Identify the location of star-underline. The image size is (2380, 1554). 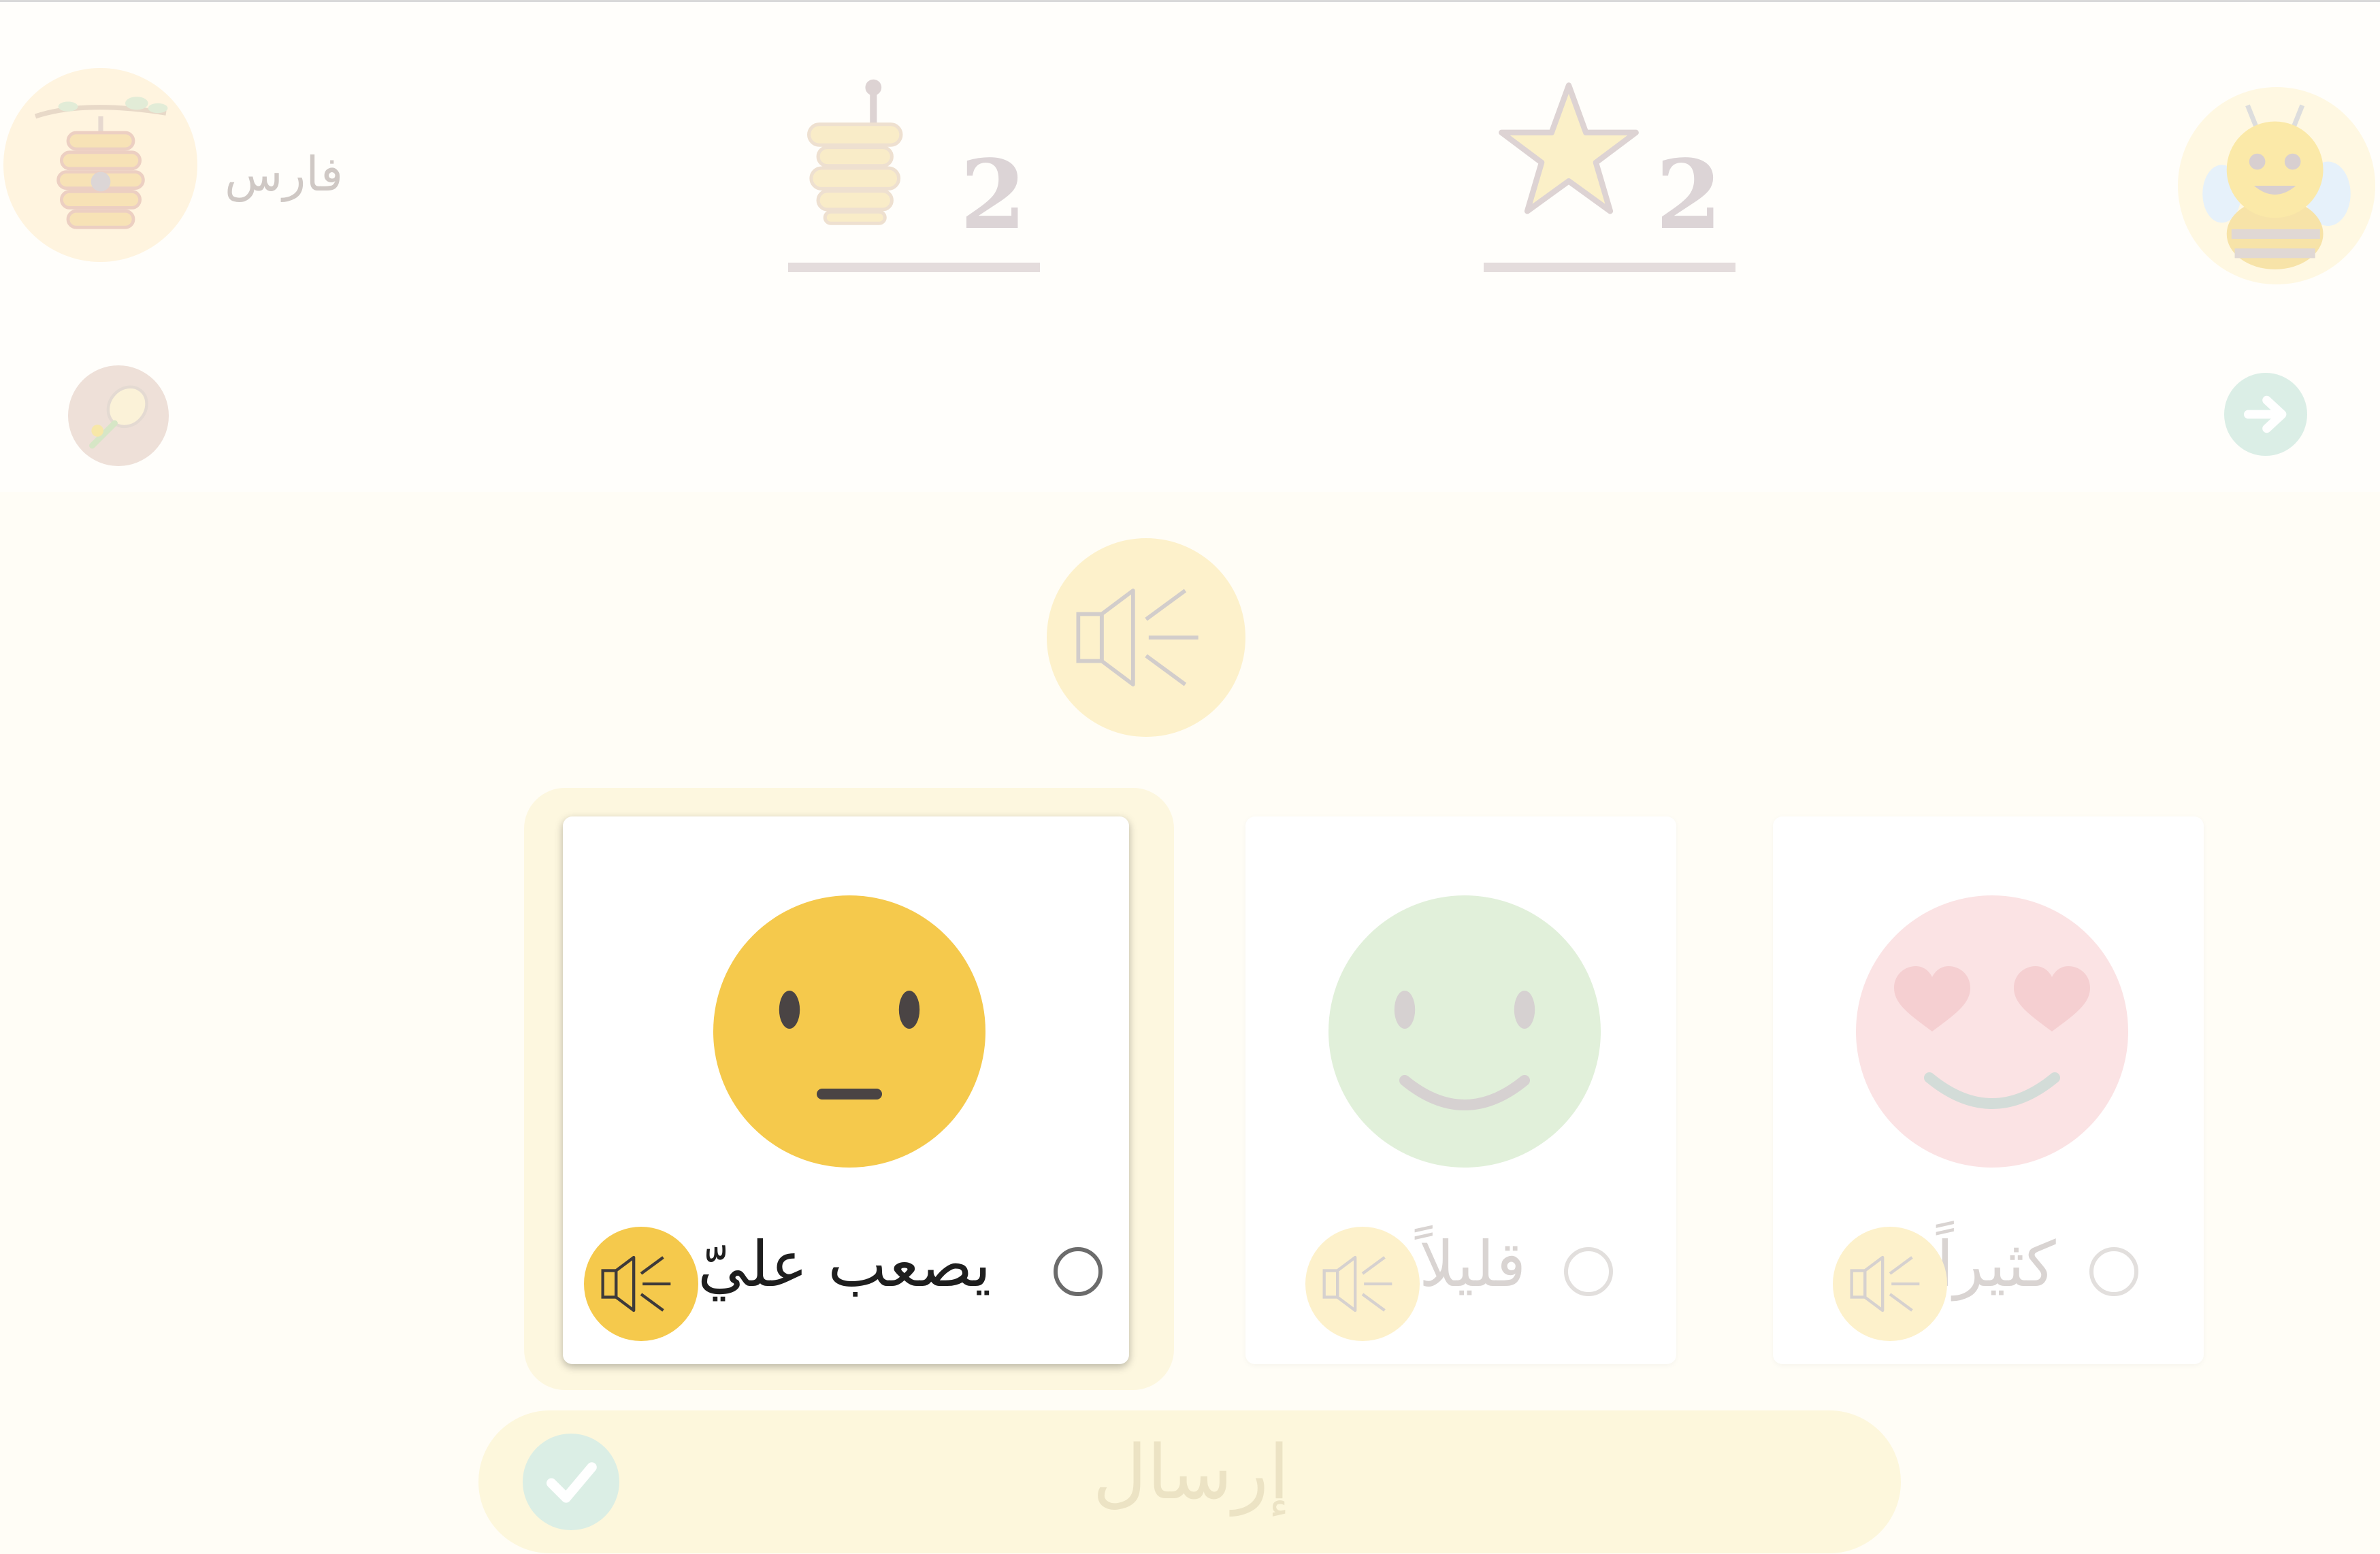
(1609, 267).